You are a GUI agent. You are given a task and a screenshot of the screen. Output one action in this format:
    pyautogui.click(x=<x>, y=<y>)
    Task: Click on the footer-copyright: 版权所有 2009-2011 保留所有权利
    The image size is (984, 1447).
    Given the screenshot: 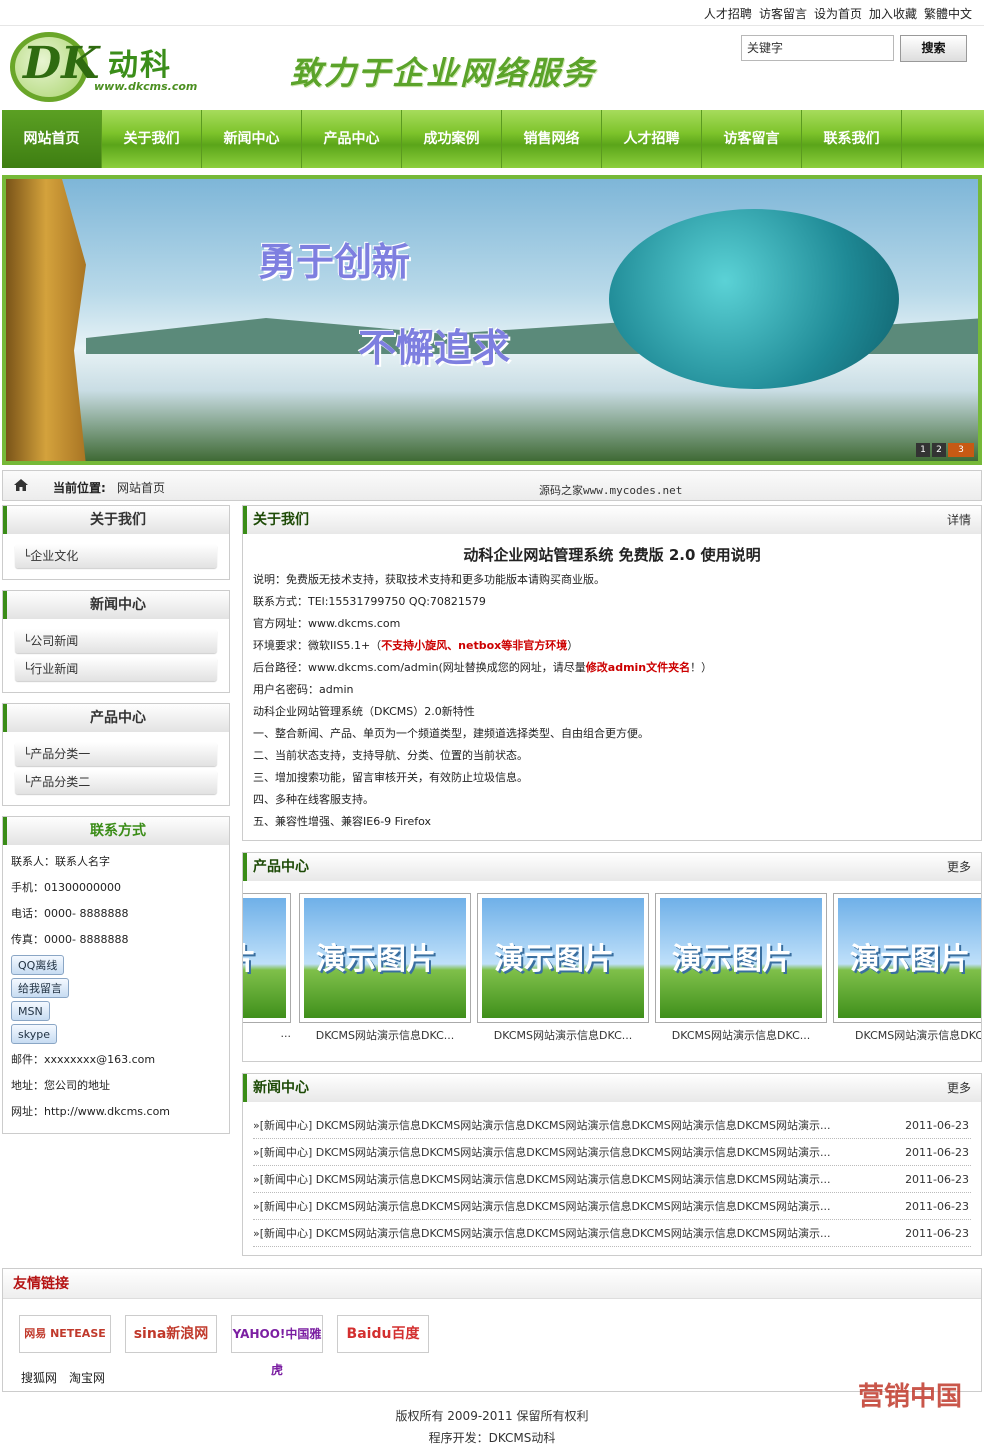 What is the action you would take?
    pyautogui.click(x=492, y=1416)
    